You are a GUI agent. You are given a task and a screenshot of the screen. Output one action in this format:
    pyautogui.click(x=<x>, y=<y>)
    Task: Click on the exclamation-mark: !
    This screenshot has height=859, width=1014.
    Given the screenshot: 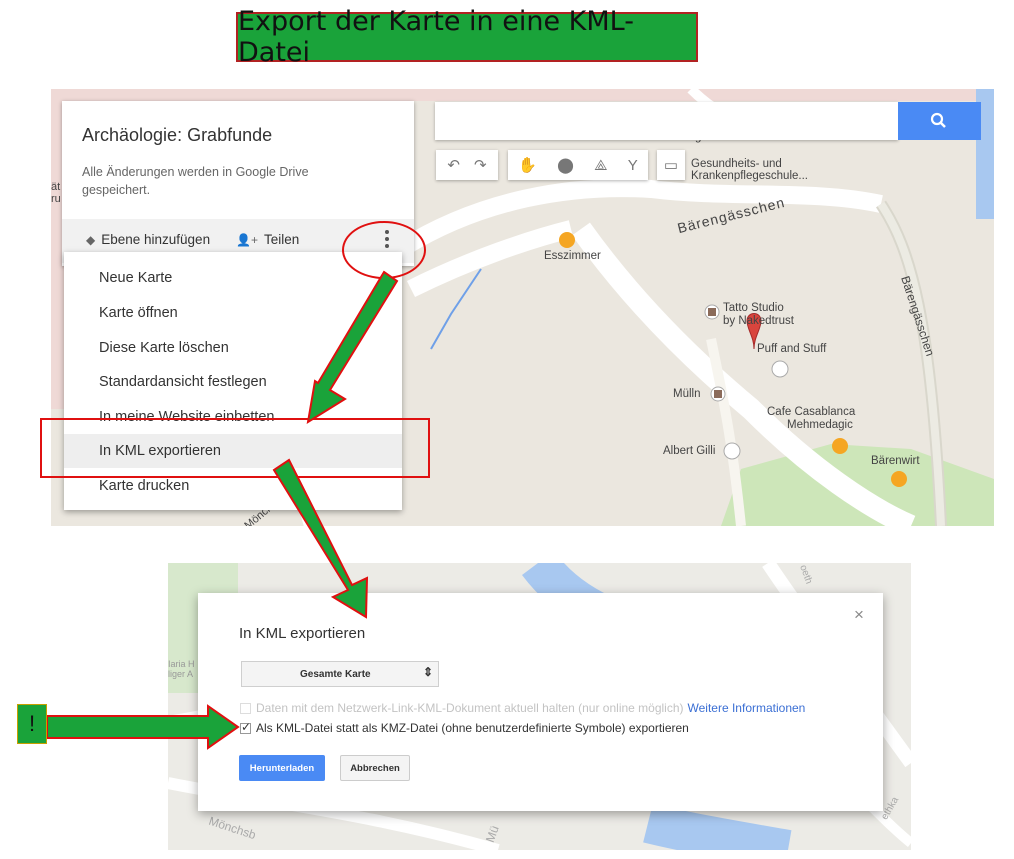 What is the action you would take?
    pyautogui.click(x=32, y=723)
    